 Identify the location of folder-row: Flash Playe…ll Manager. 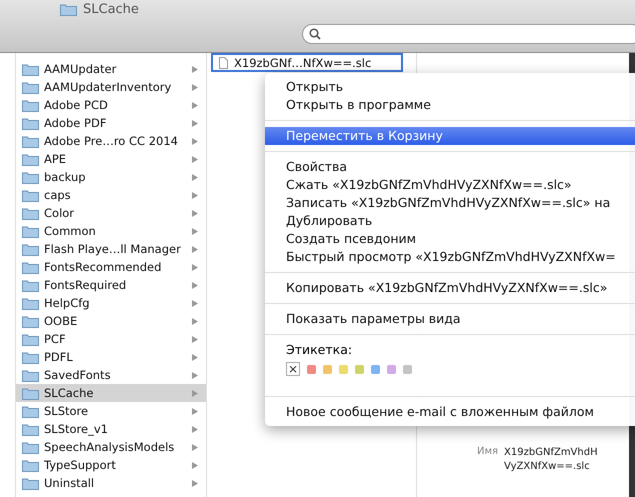
(111, 249).